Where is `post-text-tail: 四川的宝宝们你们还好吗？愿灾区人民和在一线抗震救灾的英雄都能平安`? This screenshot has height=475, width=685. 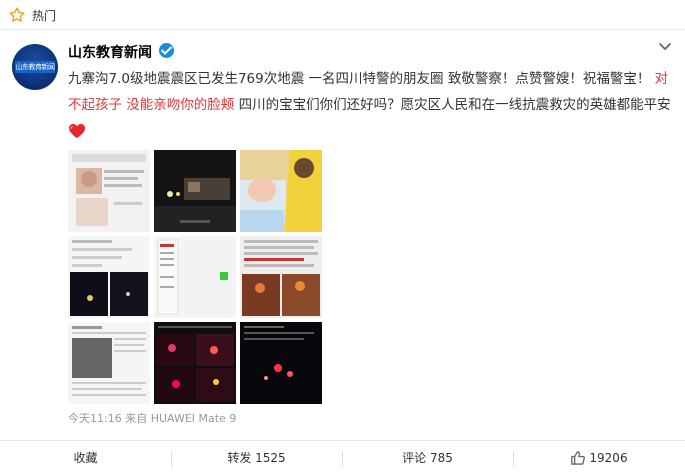 post-text-tail: 四川的宝宝们你们还好吗？愿灾区人民和在一线抗震救灾的英雄都能平安 is located at coordinates (452, 105).